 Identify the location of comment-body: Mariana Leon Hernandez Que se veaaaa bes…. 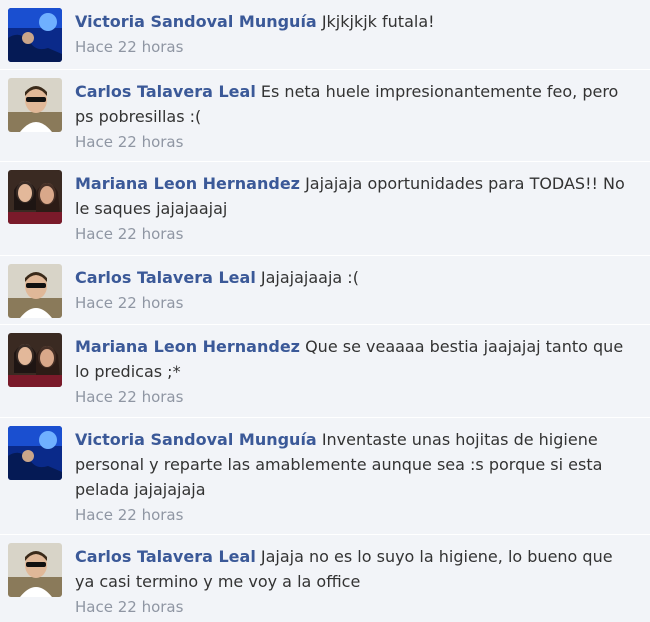
(355, 371).